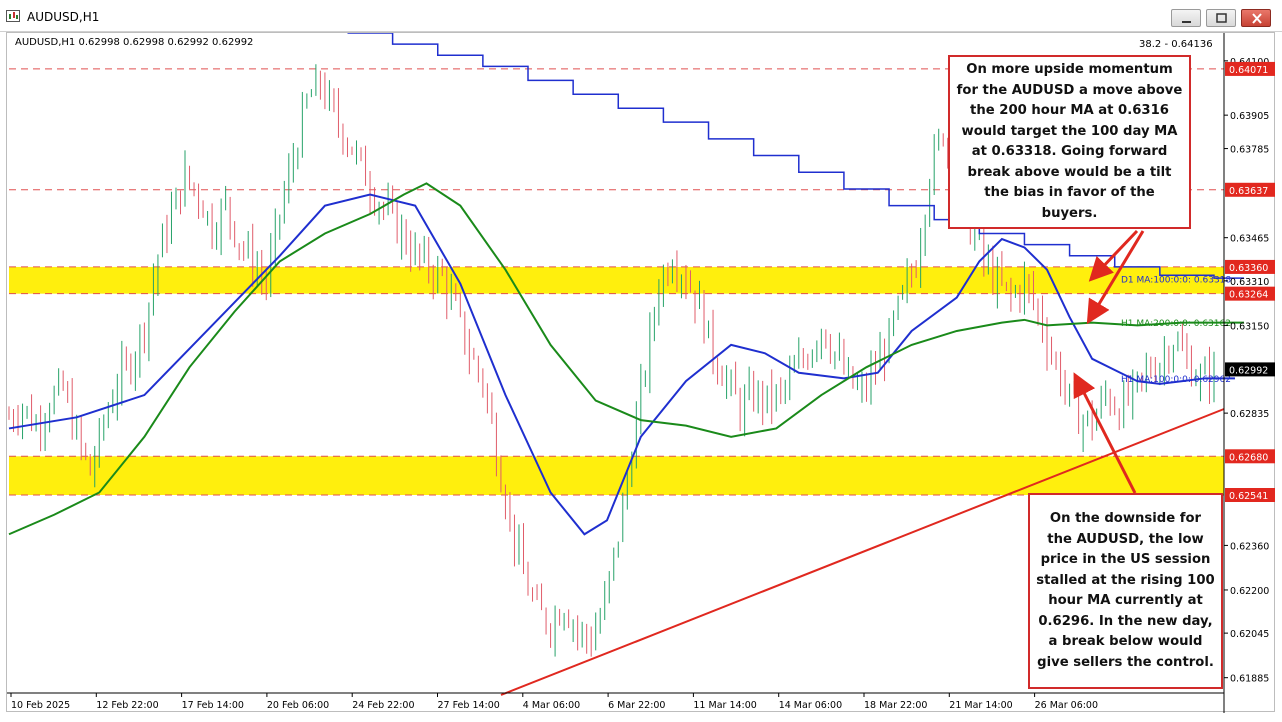 This screenshot has height=722, width=1282. What do you see at coordinates (1249, 679) in the screenshot?
I see `price-tick-label: 0.61885` at bounding box center [1249, 679].